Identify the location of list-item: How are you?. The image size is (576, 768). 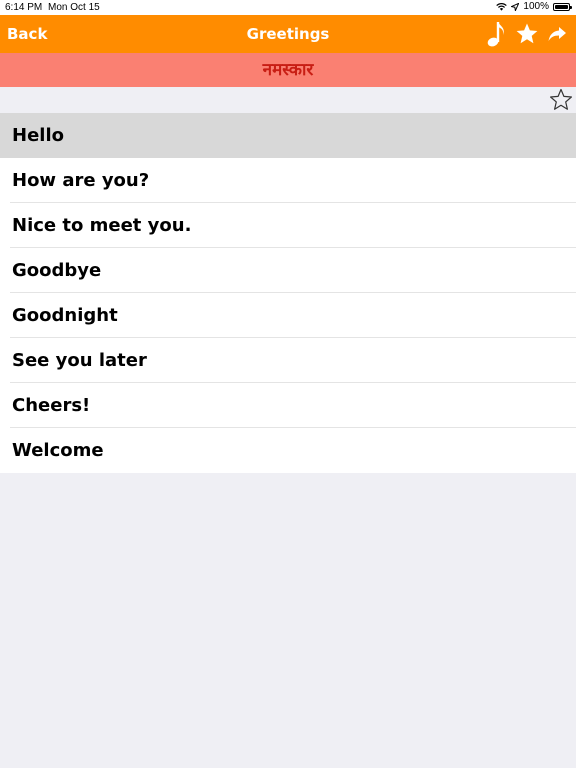
(288, 180).